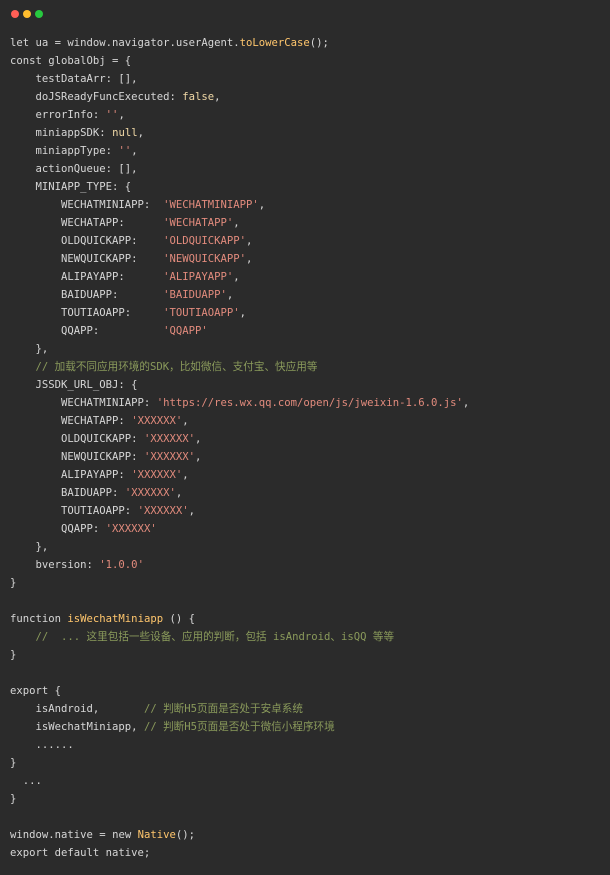 This screenshot has height=875, width=610. What do you see at coordinates (39, 14) in the screenshot?
I see `zoom-window-icon` at bounding box center [39, 14].